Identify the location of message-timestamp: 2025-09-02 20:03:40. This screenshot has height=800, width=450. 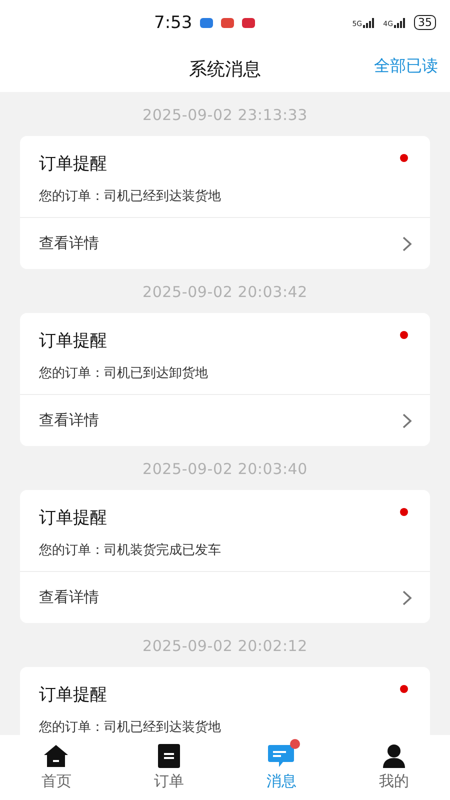
(225, 469).